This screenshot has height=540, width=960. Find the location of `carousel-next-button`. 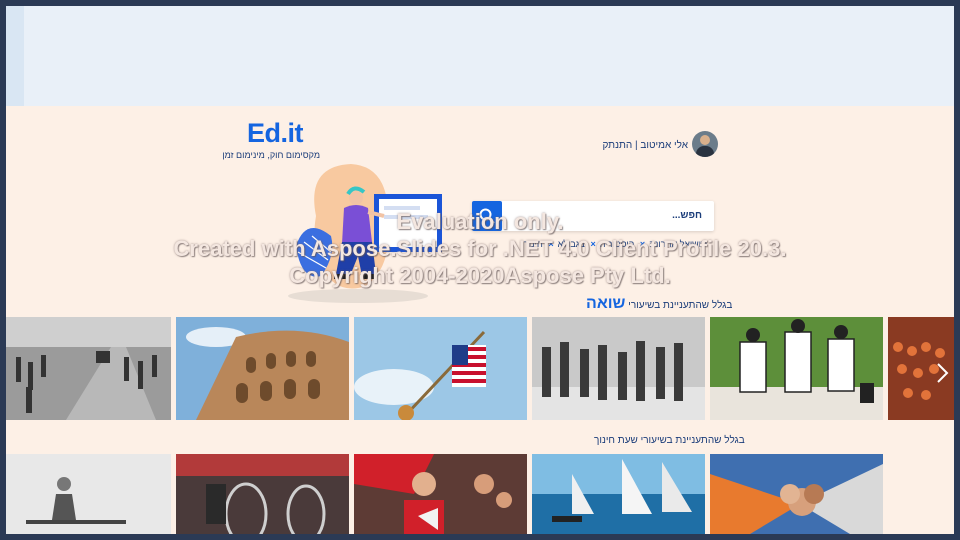

carousel-next-button is located at coordinates (942, 373).